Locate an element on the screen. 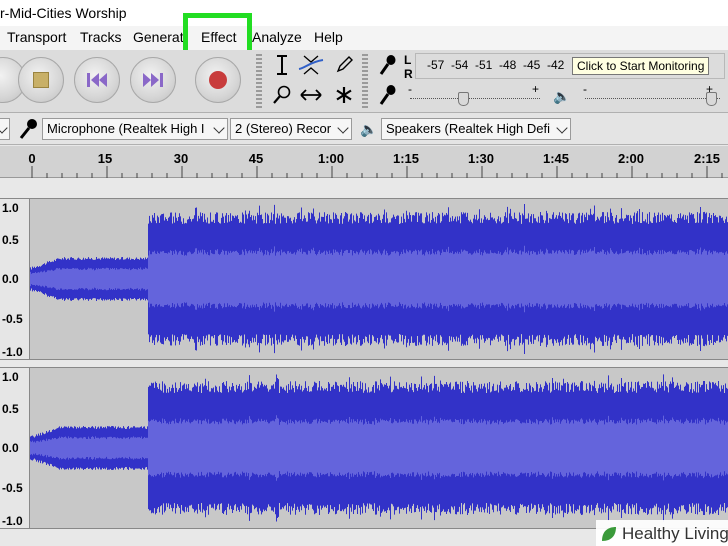 The width and height of the screenshot is (728, 546). recording-device-value: Microphone (Realtek High I is located at coordinates (126, 128).